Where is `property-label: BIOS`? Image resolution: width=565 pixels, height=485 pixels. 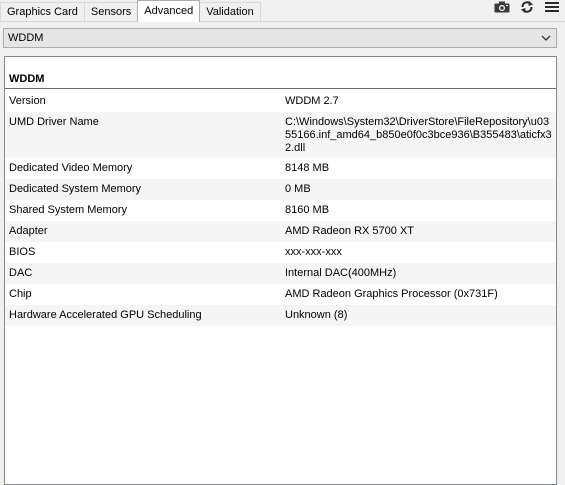
property-label: BIOS is located at coordinates (22, 252).